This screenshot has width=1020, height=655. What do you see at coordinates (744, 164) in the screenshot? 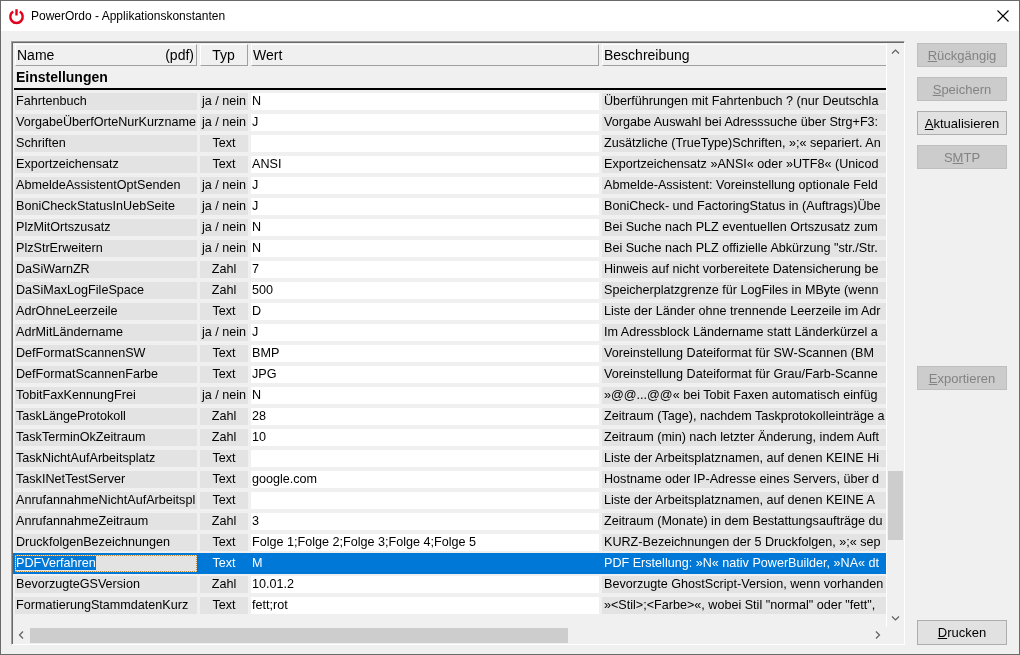
I see `description-cell: Exportzeichensatz »ANSI« oder »UTF8« (Unicod` at bounding box center [744, 164].